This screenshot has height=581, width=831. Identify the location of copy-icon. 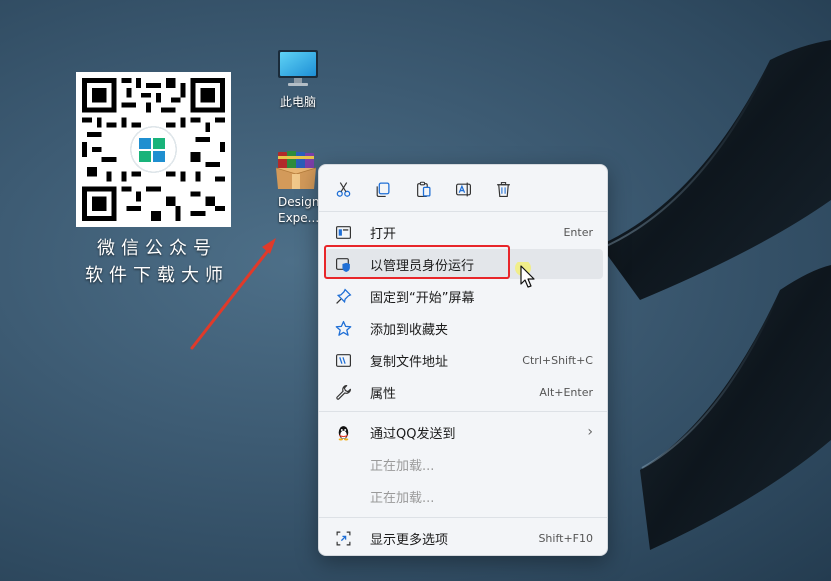
(383, 189).